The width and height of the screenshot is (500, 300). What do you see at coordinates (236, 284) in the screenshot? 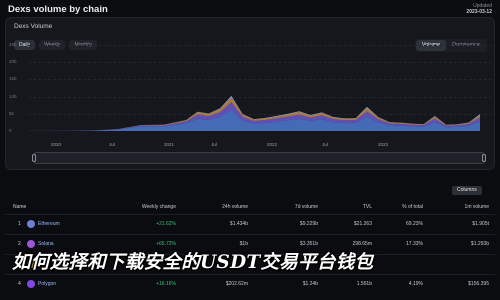
I see `volume-24h-value: $202.62m` at bounding box center [236, 284].